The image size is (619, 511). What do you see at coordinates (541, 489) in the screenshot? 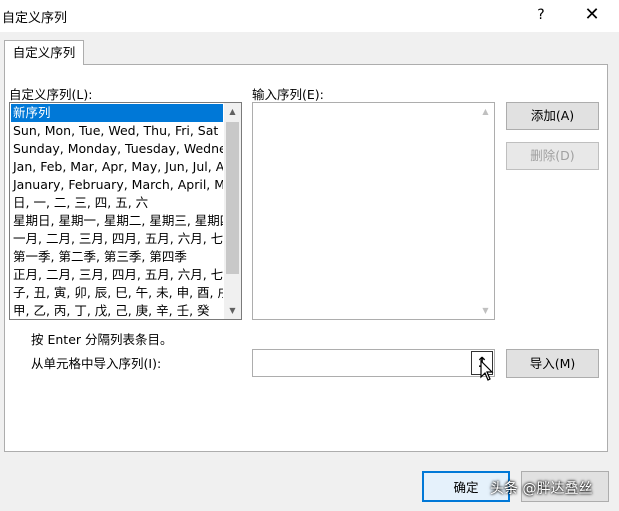
I see `watermark-text: 头条 @胖达叠丝` at bounding box center [541, 489].